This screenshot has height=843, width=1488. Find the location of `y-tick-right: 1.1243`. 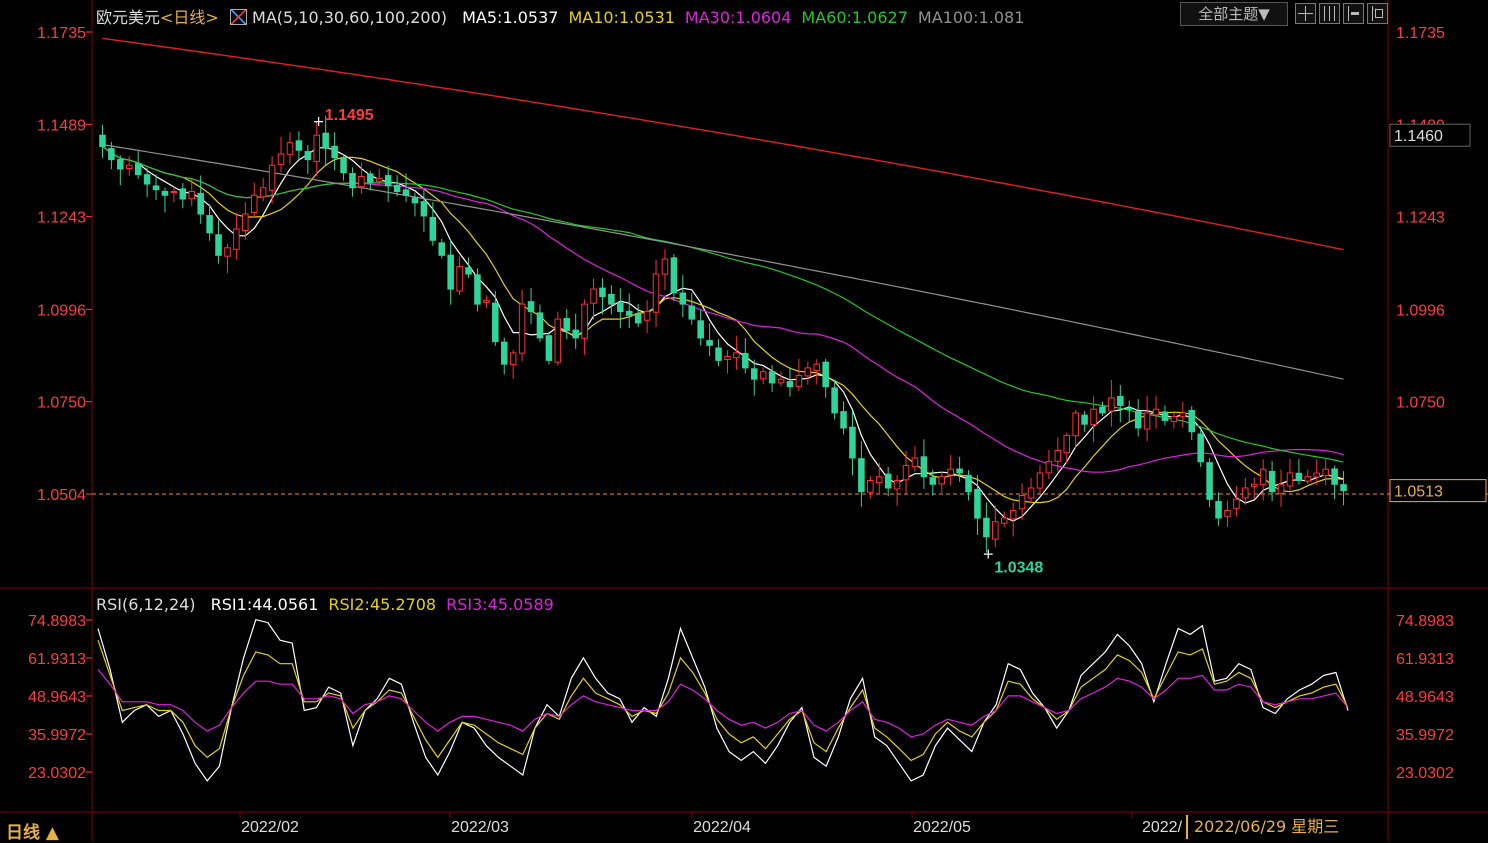

y-tick-right: 1.1243 is located at coordinates (1420, 218).